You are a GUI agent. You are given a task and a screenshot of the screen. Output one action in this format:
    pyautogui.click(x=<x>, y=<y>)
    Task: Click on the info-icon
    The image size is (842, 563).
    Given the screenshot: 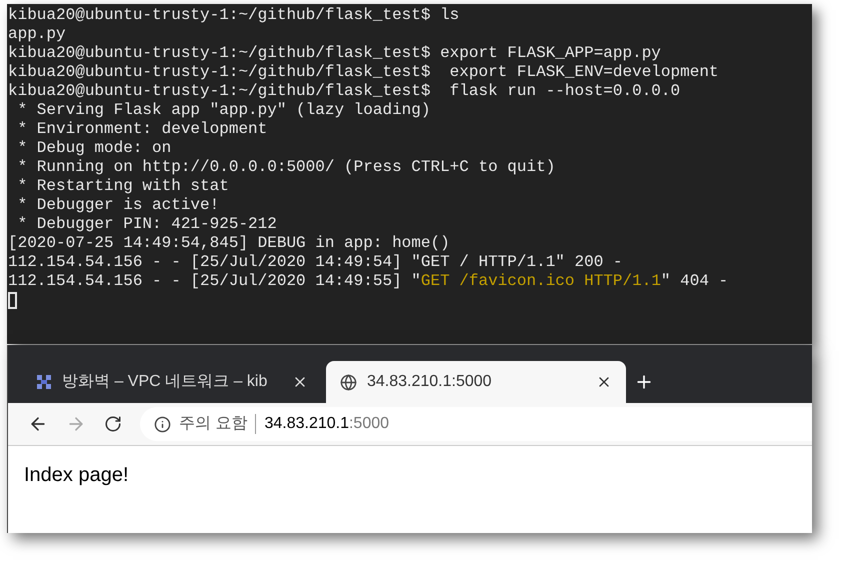 What is the action you would take?
    pyautogui.click(x=162, y=424)
    